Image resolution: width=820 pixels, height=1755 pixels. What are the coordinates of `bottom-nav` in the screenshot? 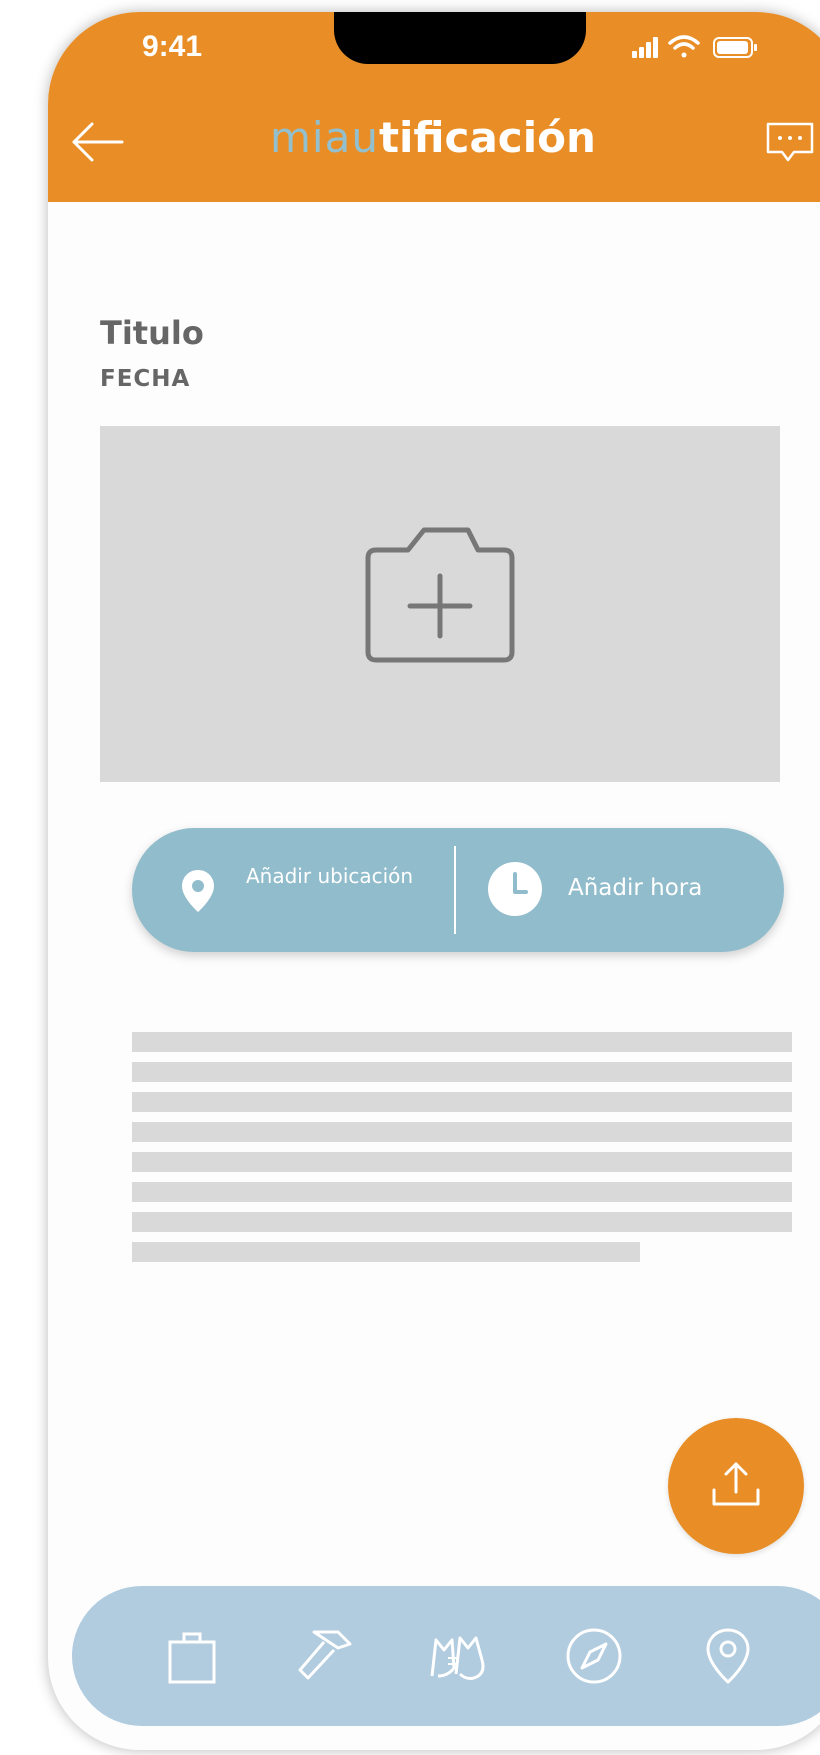 It's located at (446, 1656).